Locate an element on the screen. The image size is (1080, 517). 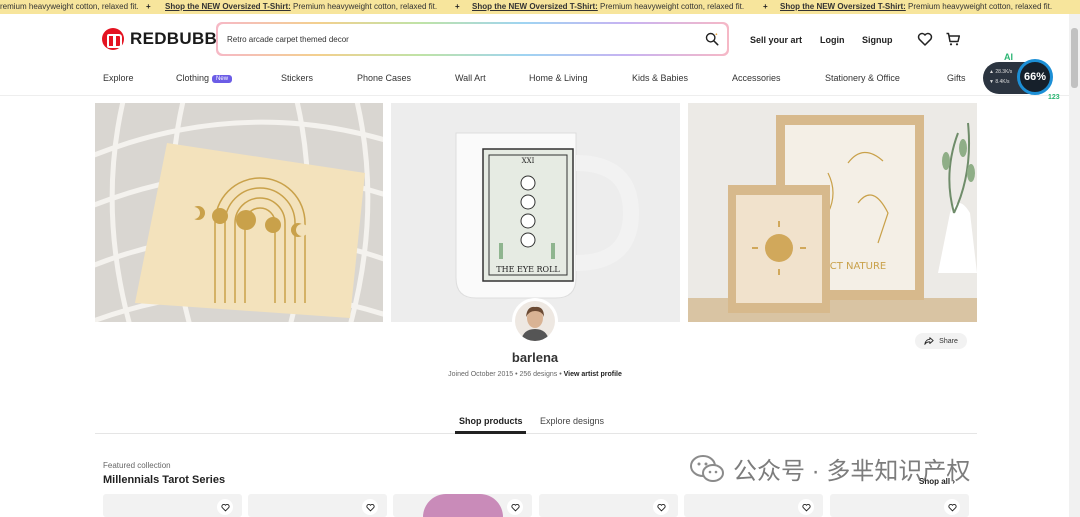
mug-card-title: XXI is located at coordinates (528, 161).